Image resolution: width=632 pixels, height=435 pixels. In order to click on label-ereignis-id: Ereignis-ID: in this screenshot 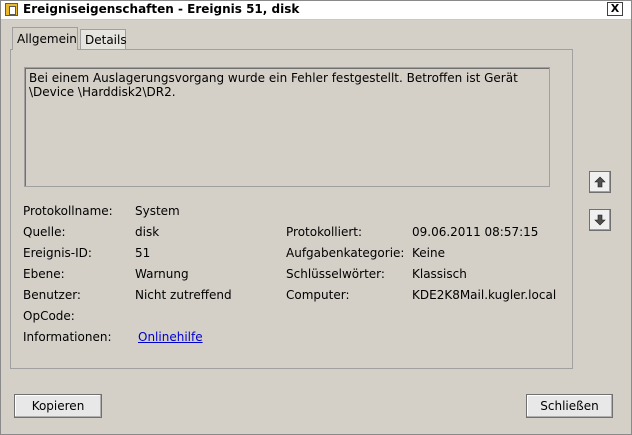, I will do `click(57, 253)`.